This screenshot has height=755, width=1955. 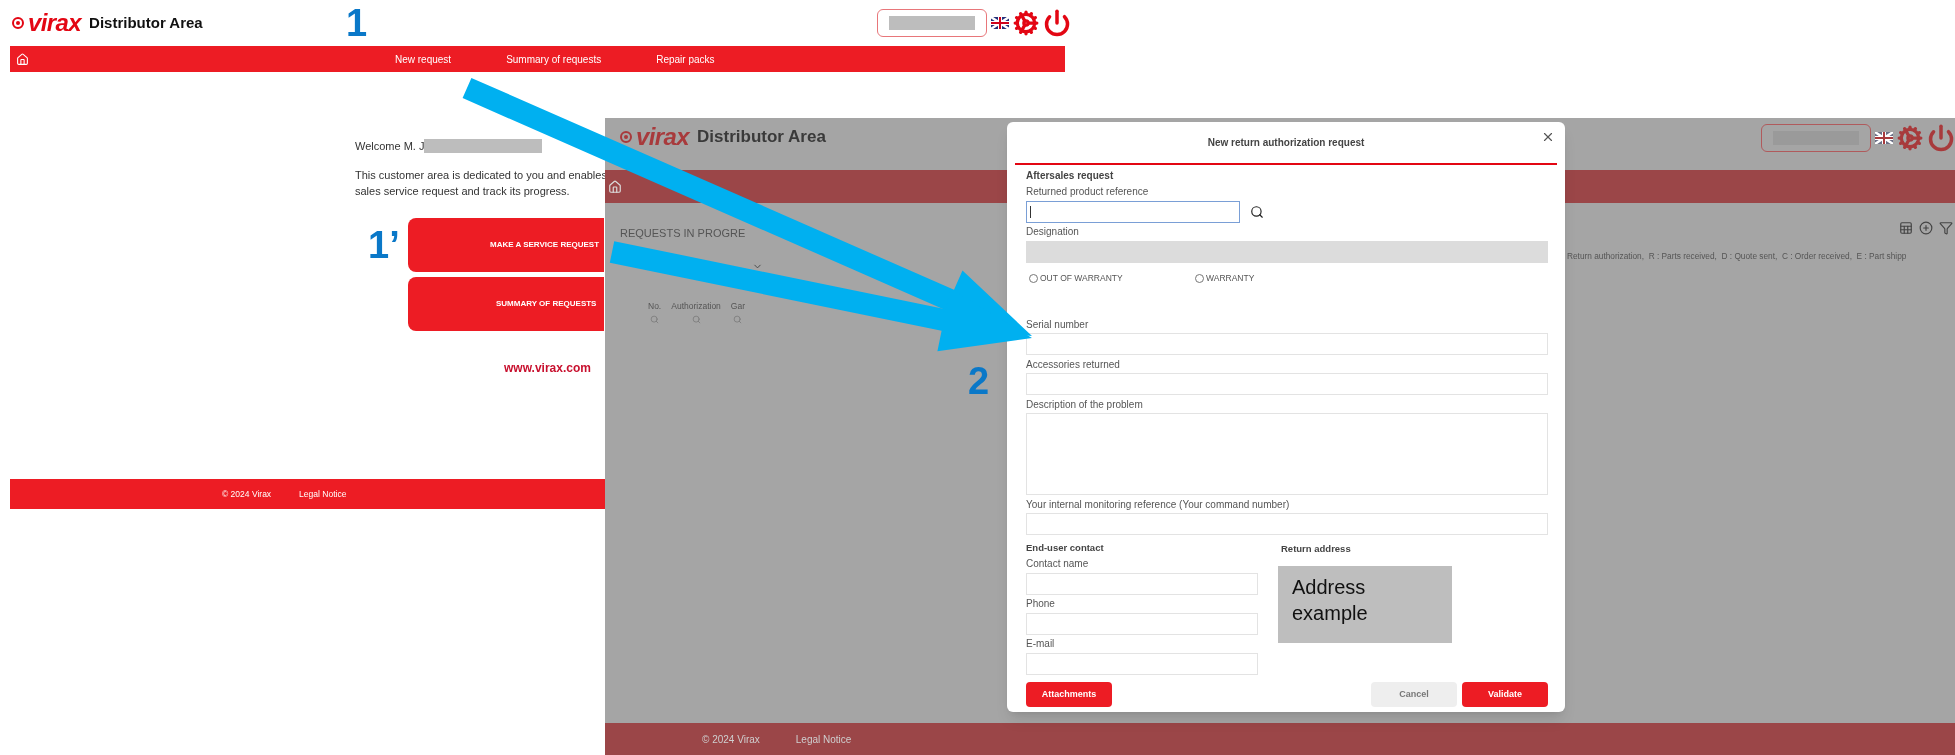 I want to click on service-button: SUMMARY OF REQUESTS, so click(x=506, y=303).